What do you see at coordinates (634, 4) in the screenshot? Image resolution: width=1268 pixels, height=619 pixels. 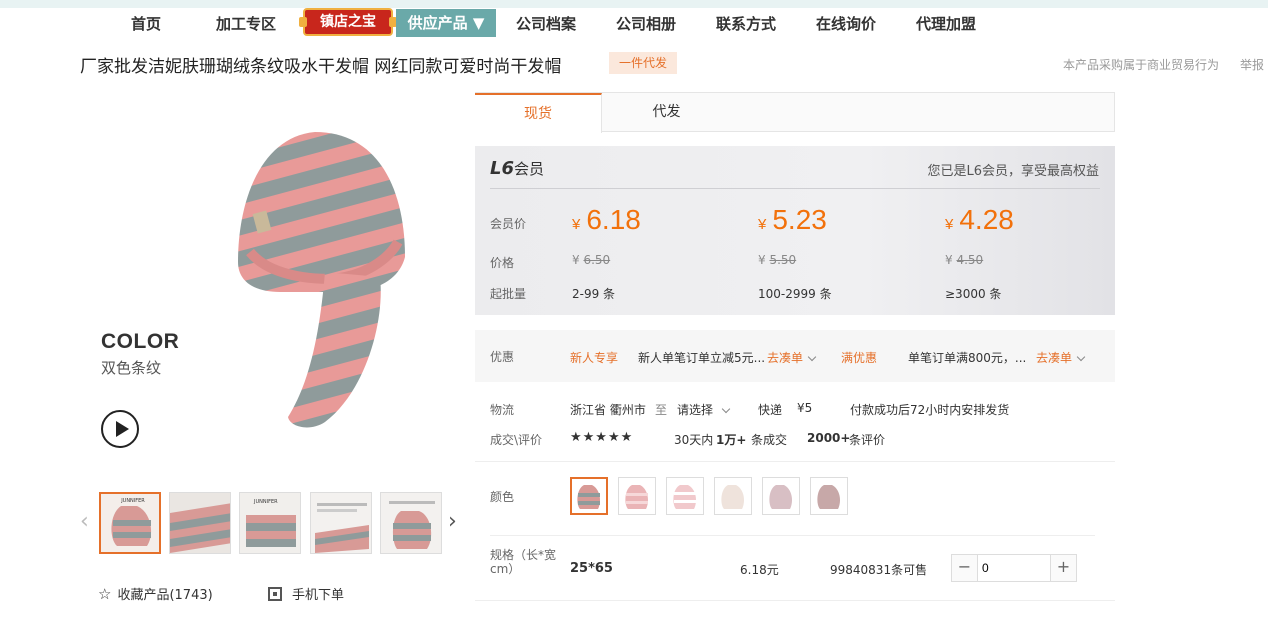 I see `top-strip` at bounding box center [634, 4].